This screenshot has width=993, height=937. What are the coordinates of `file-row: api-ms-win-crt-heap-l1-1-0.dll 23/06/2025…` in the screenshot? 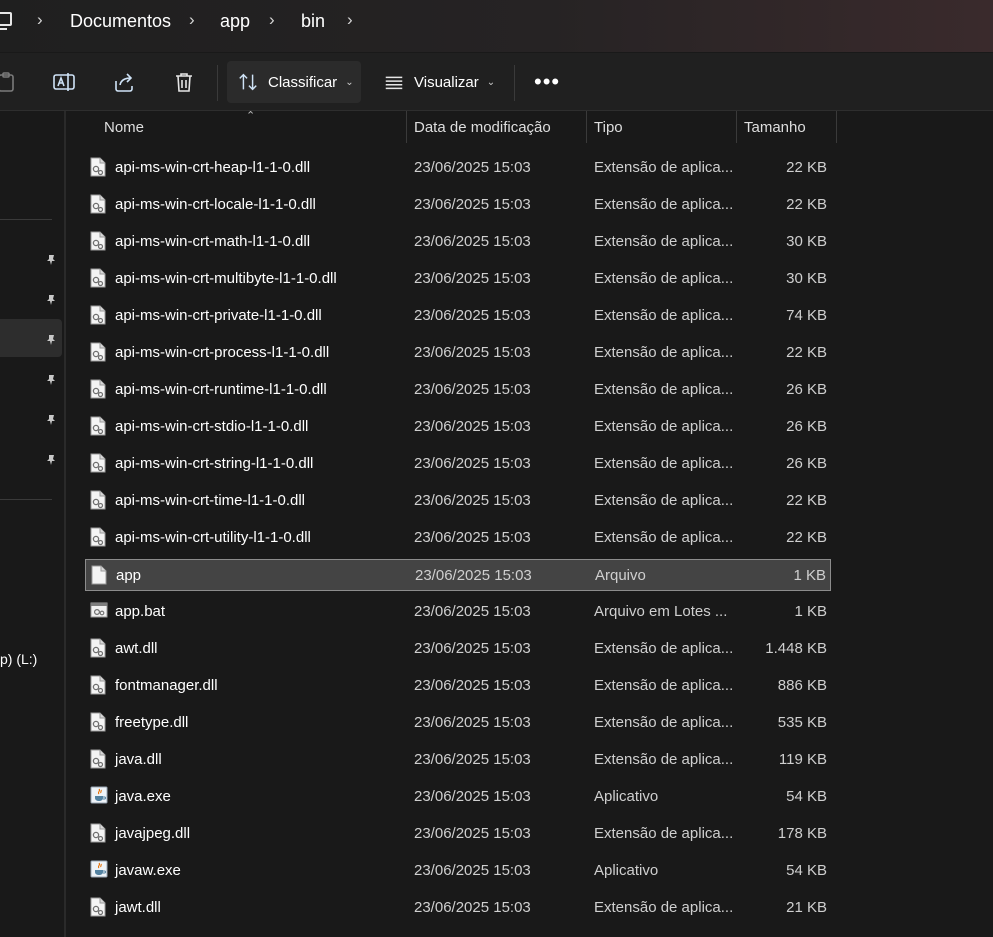 It's located at (458, 168).